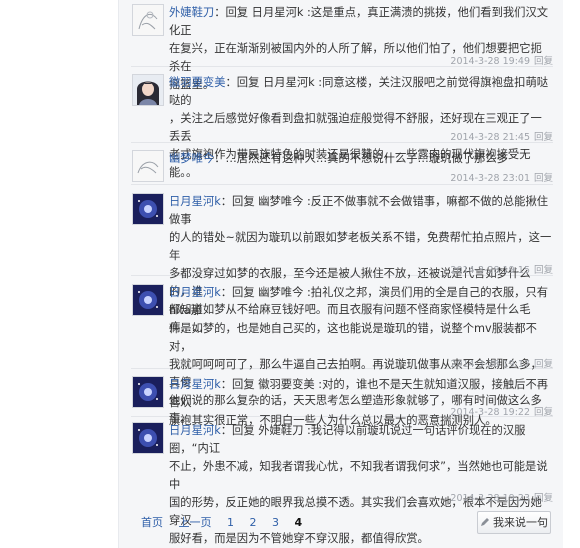  Describe the element at coordinates (490, 364) in the screenshot. I see `timestamp: 2014-3-28 19:17` at that location.